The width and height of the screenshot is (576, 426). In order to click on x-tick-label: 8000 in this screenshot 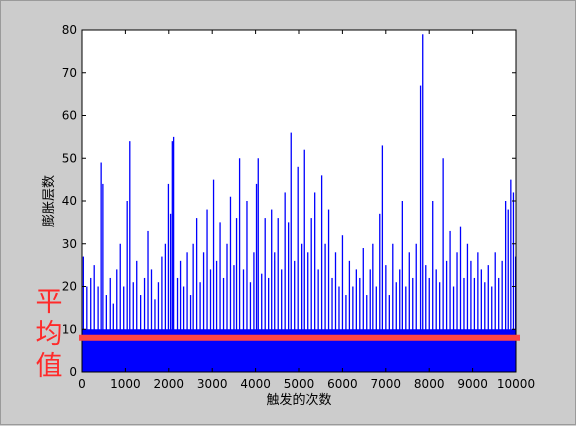, I will do `click(429, 384)`.